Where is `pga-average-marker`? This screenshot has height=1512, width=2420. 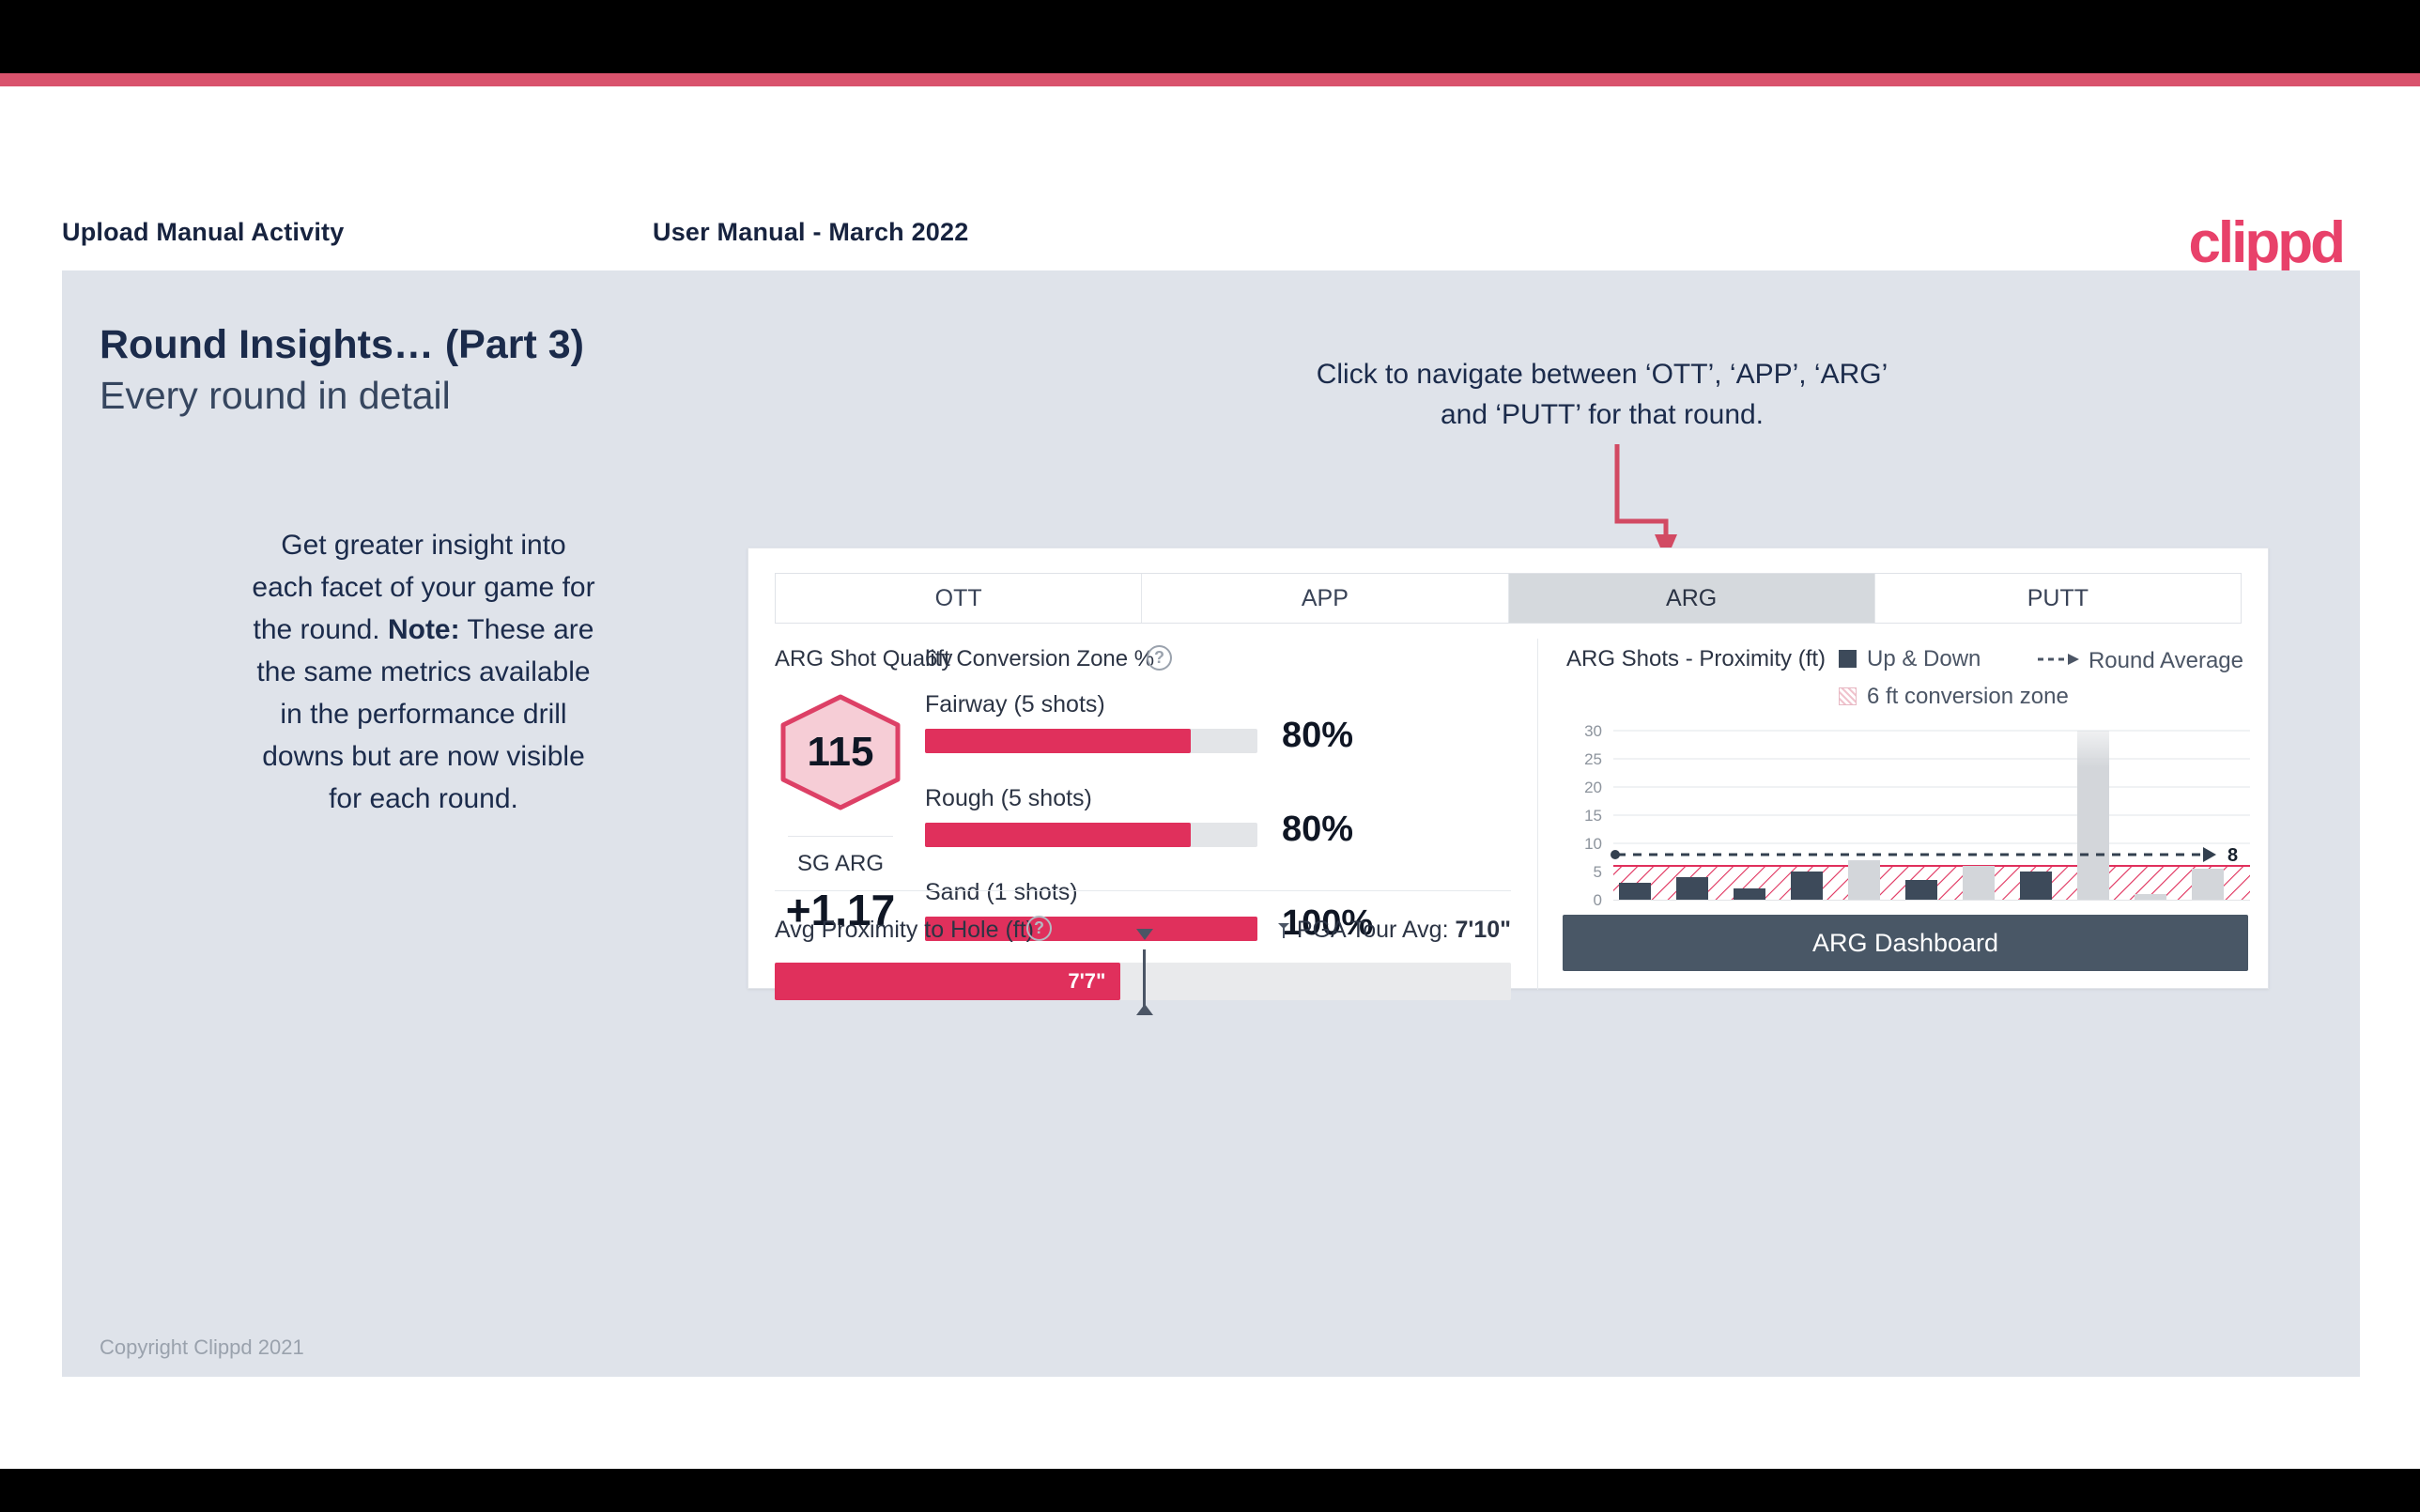 pga-average-marker is located at coordinates (1144, 972).